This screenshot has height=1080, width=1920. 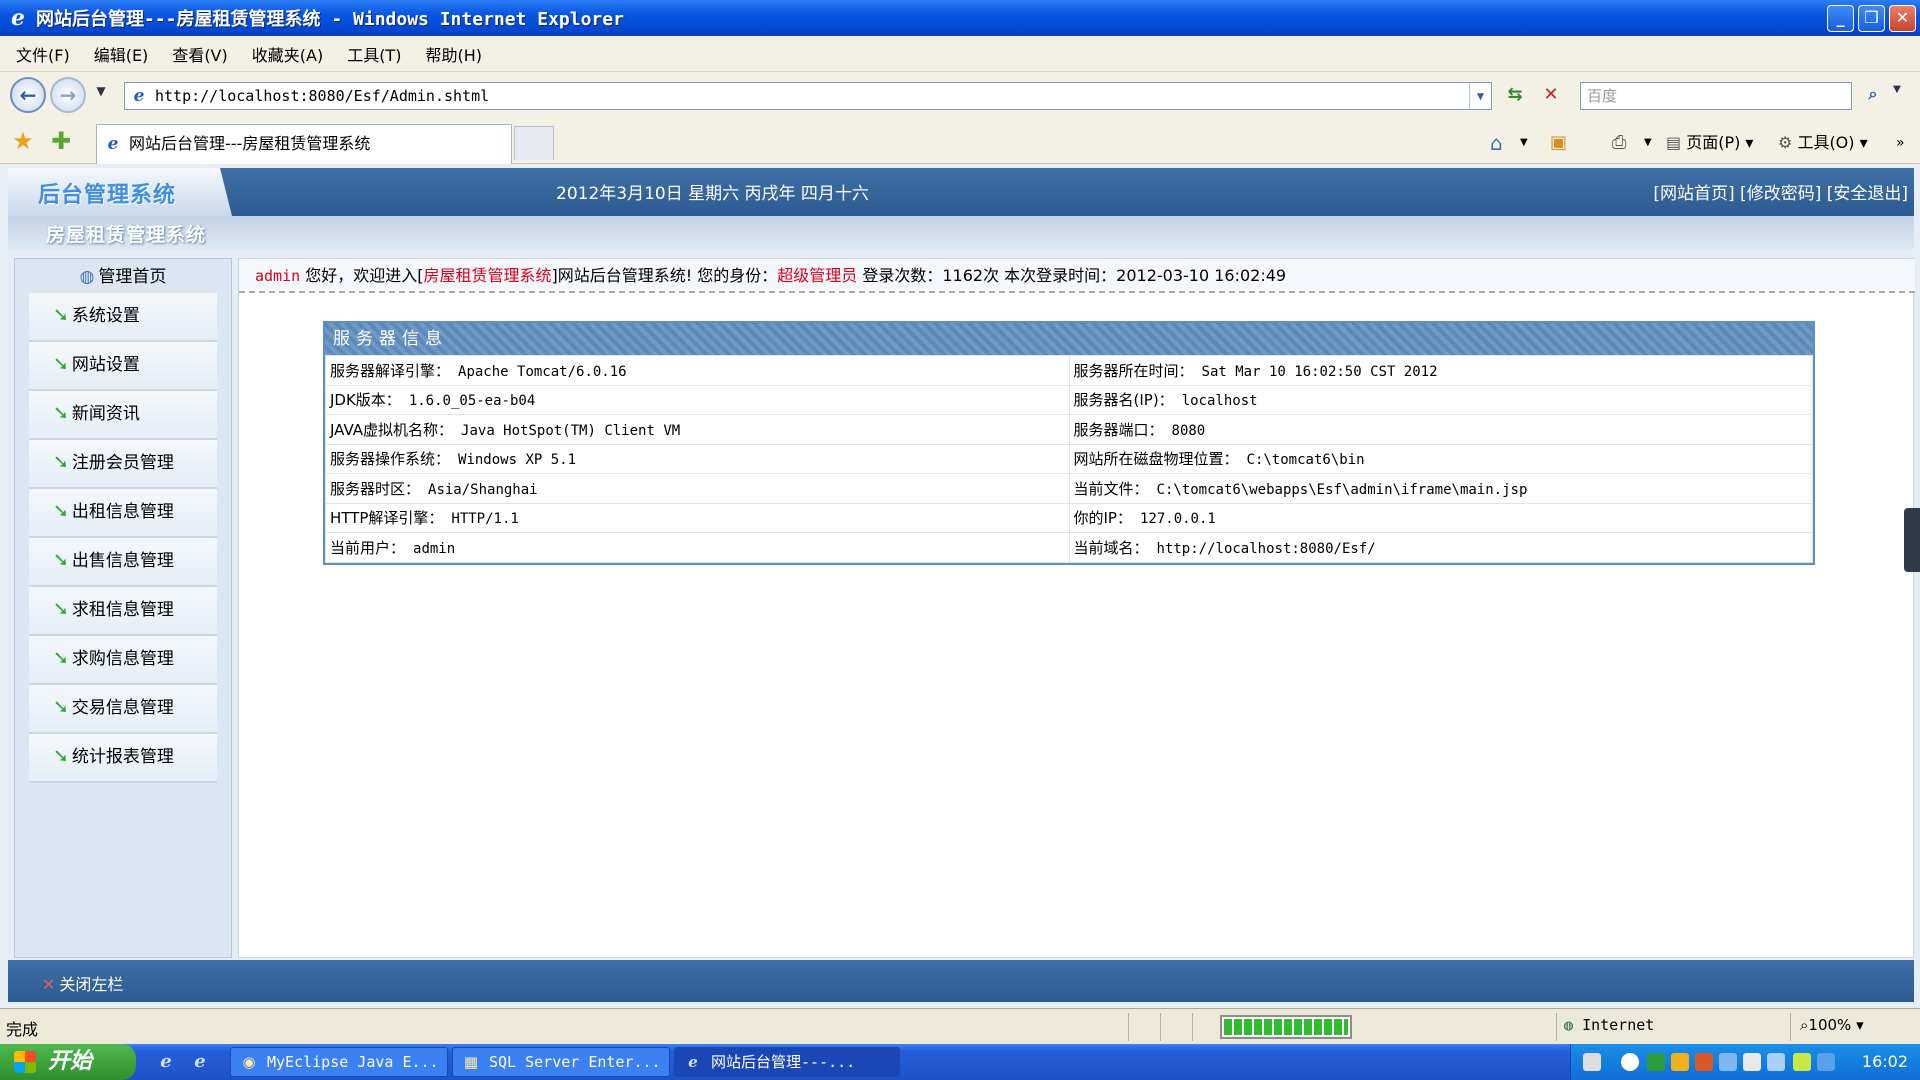 What do you see at coordinates (1897, 97) in the screenshot?
I see `search-options-icon: ▼` at bounding box center [1897, 97].